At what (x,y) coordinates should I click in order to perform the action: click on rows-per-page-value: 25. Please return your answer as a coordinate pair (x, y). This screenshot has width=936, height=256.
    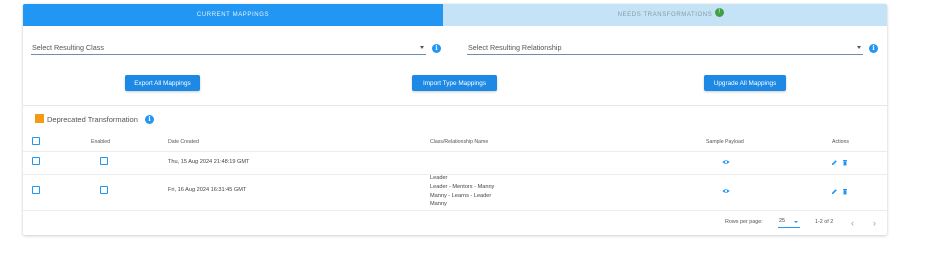
    Looking at the image, I should click on (782, 221).